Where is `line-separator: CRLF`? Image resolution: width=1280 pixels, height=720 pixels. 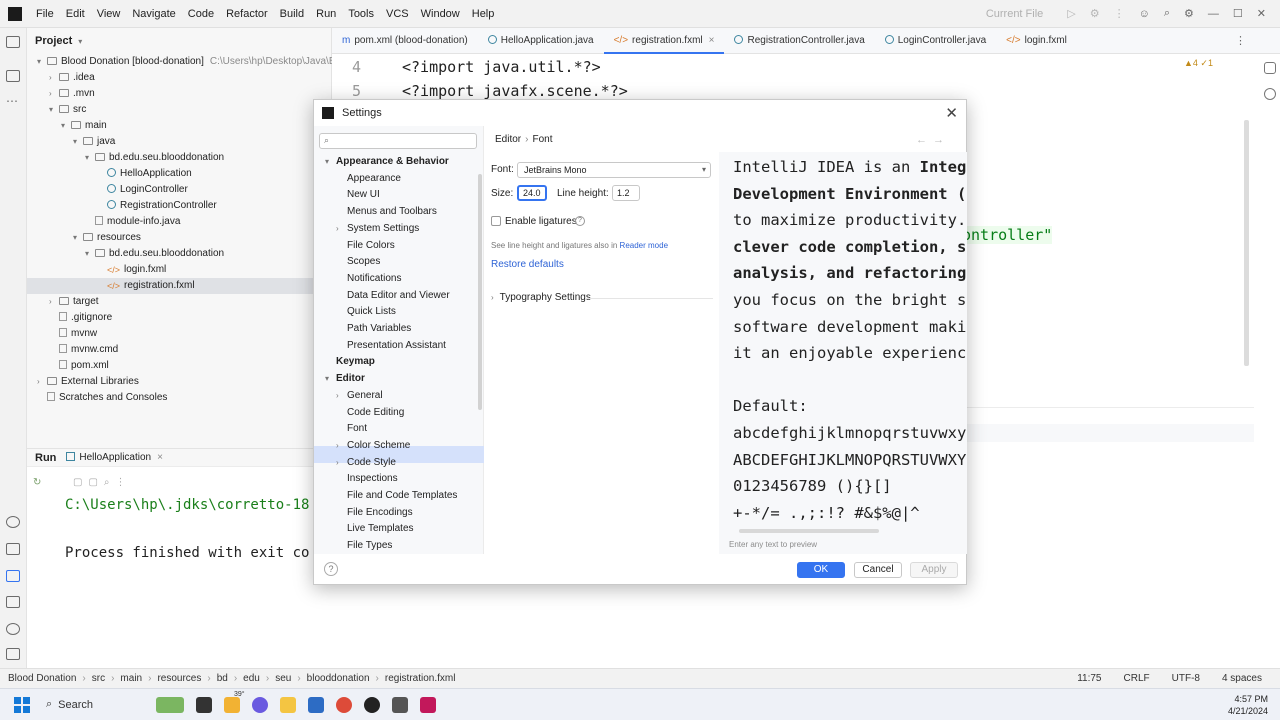 line-separator: CRLF is located at coordinates (1137, 678).